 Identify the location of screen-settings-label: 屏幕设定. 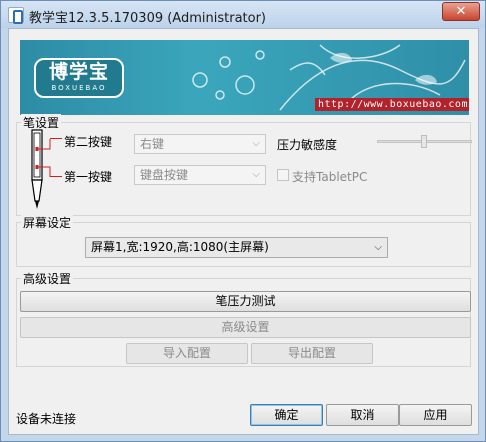
(47, 222).